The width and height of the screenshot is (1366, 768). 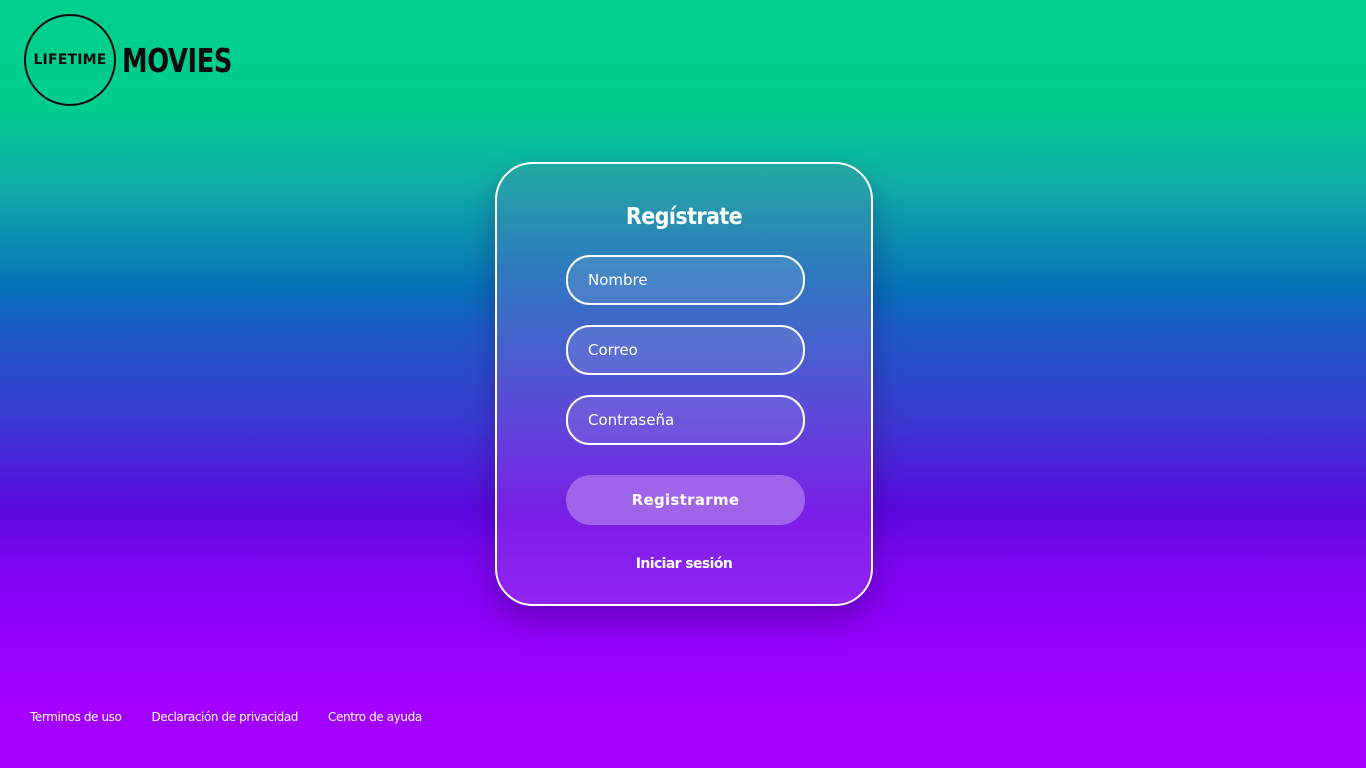 I want to click on terms-link: Terminos de uso, so click(x=76, y=717).